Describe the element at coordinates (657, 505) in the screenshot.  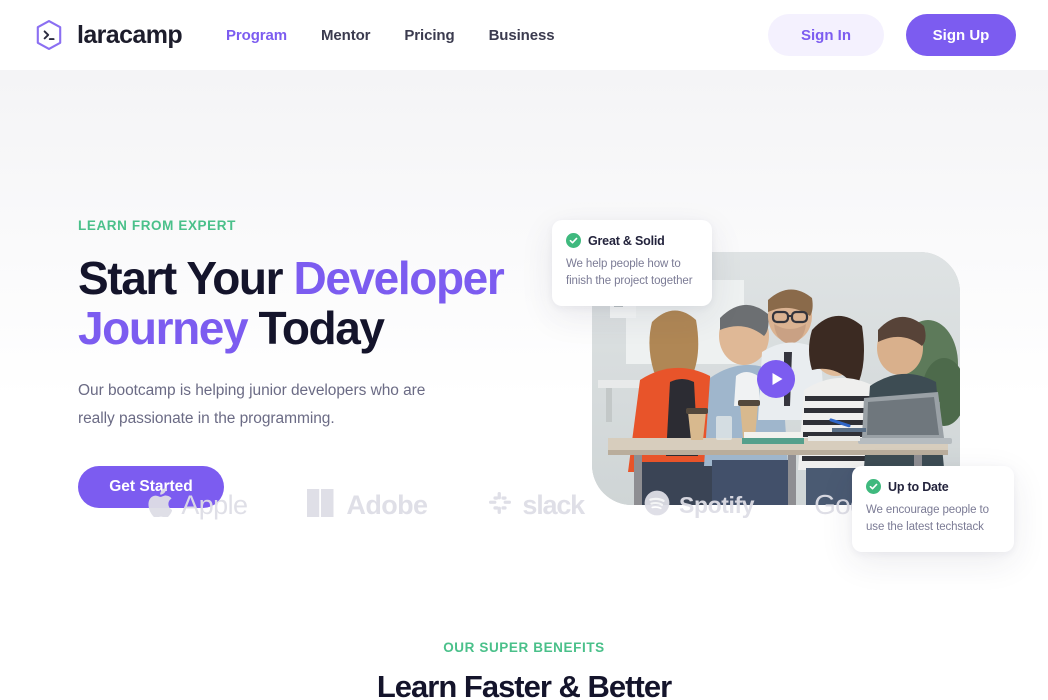
I see `spotify-icon` at that location.